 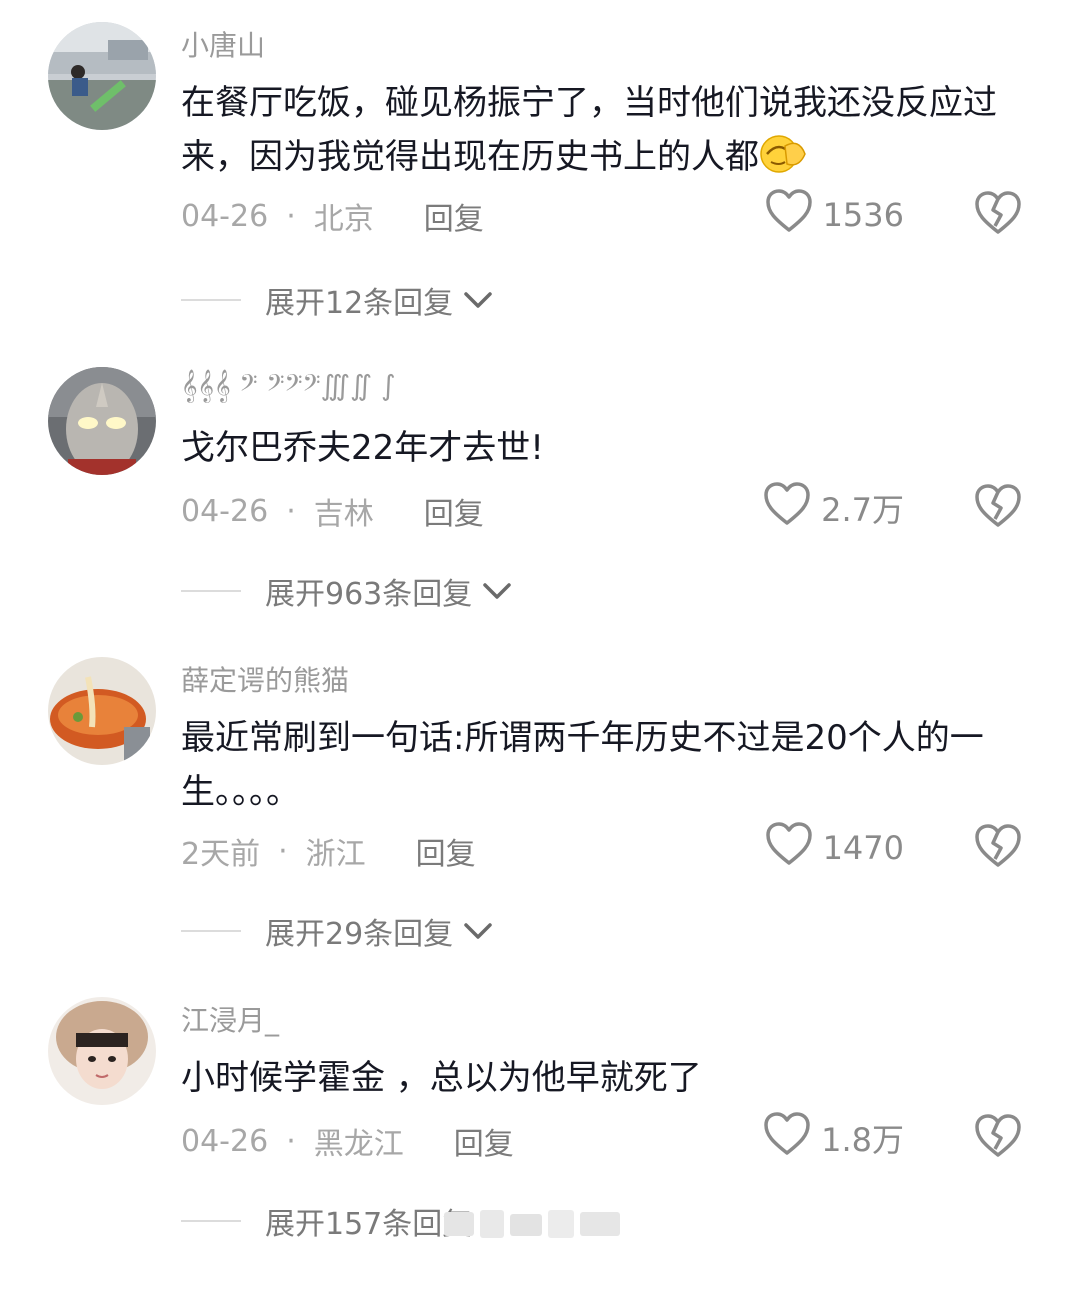 I want to click on comment-location: 北京, so click(x=343, y=219).